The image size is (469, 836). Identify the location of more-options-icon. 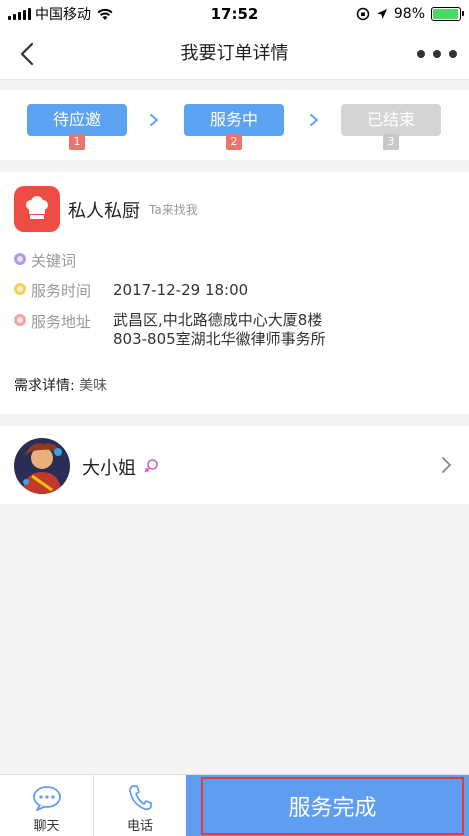
(437, 54).